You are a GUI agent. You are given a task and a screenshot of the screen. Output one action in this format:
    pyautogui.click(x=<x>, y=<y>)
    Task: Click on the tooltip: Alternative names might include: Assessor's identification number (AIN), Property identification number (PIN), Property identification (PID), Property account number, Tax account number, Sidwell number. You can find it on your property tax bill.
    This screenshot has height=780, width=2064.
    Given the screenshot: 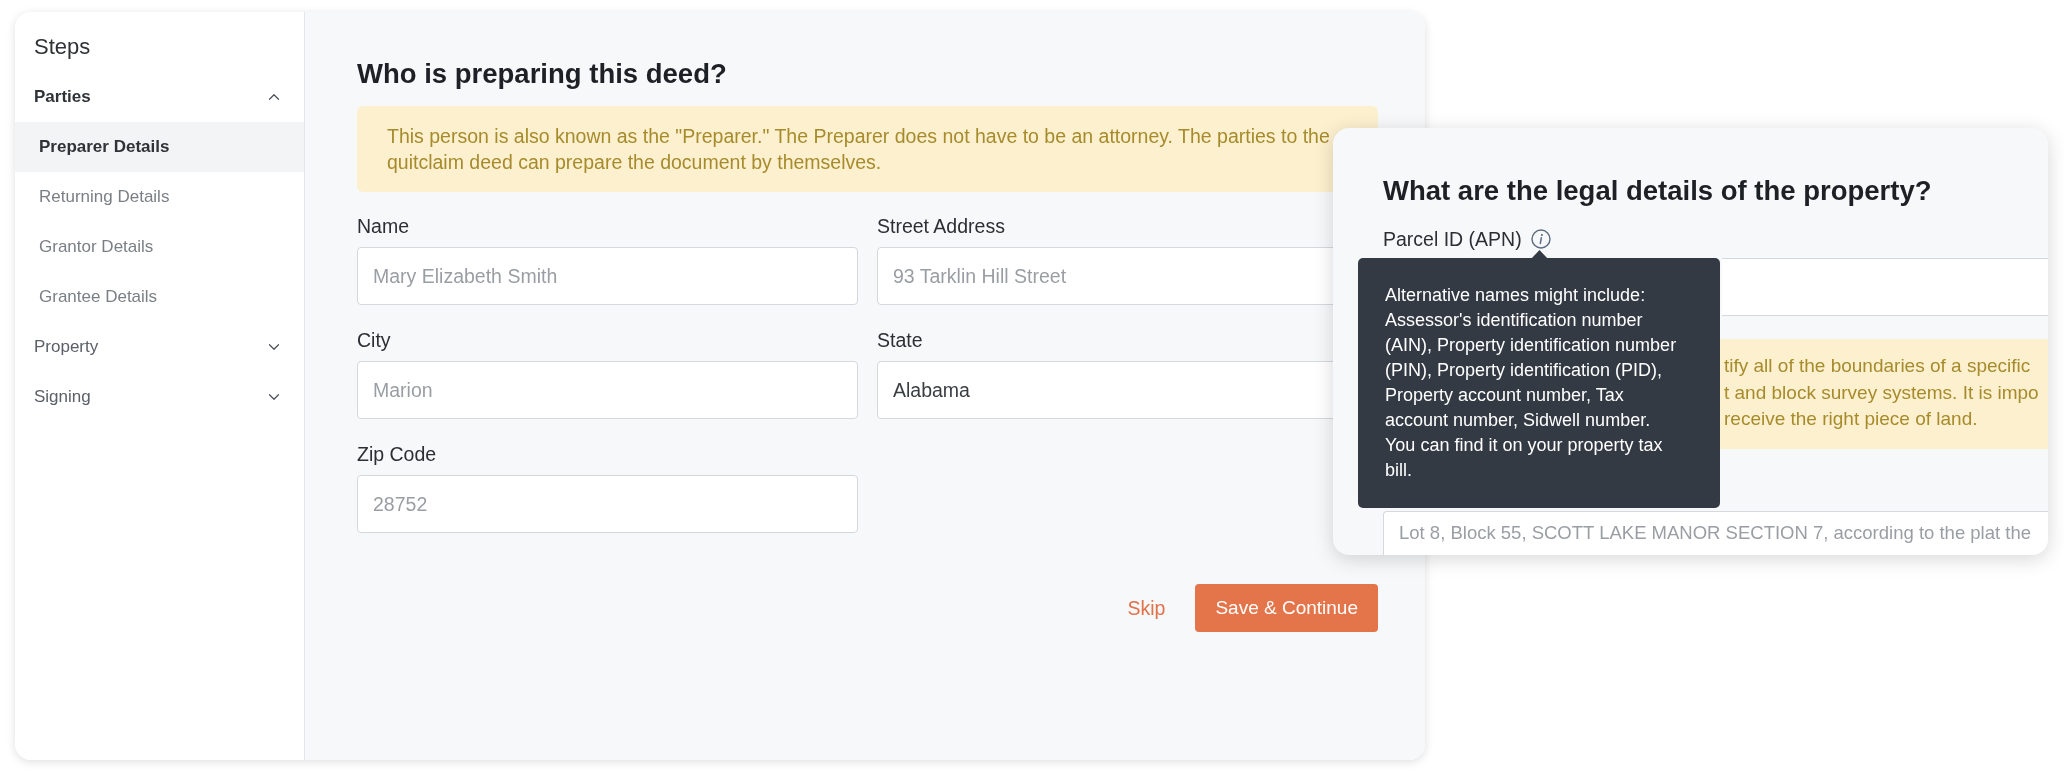 What is the action you would take?
    pyautogui.click(x=1539, y=383)
    